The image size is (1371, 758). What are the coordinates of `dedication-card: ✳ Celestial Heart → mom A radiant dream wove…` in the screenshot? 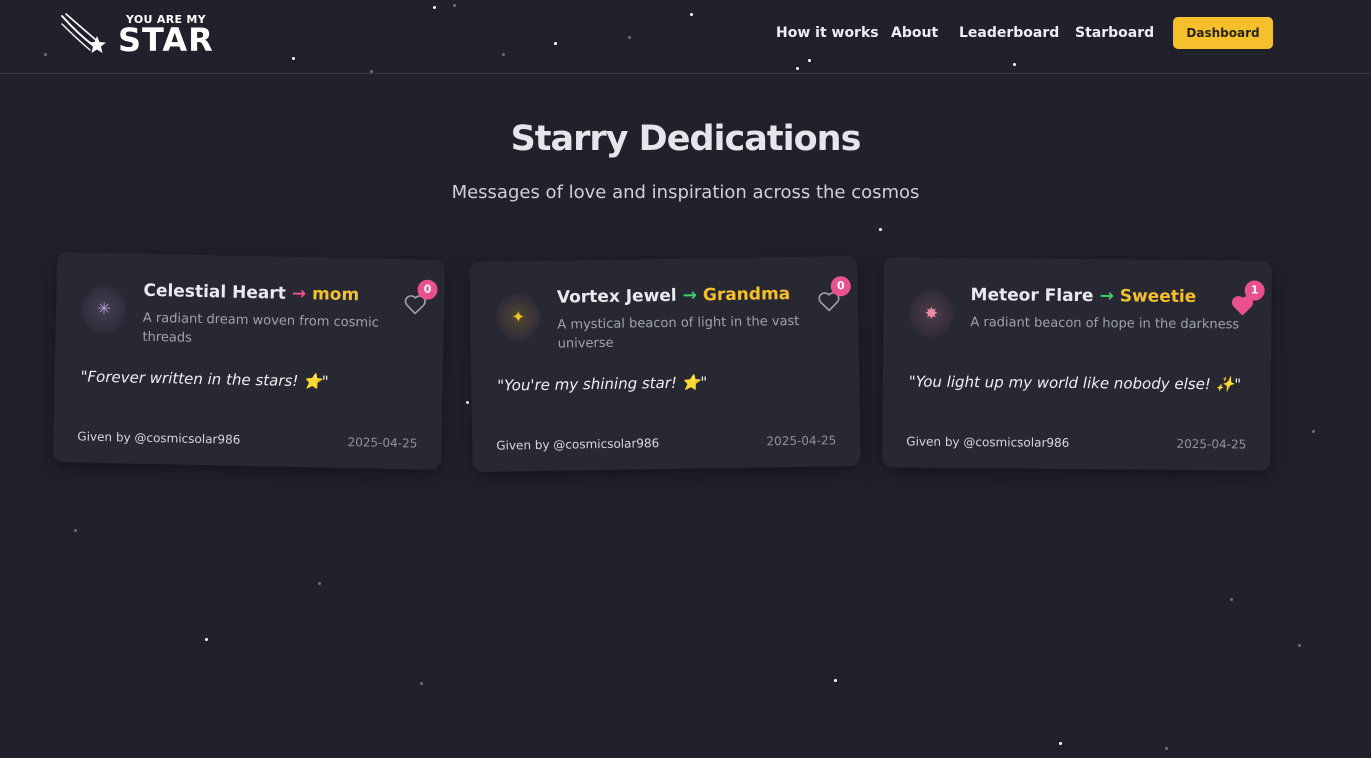 It's located at (249, 361).